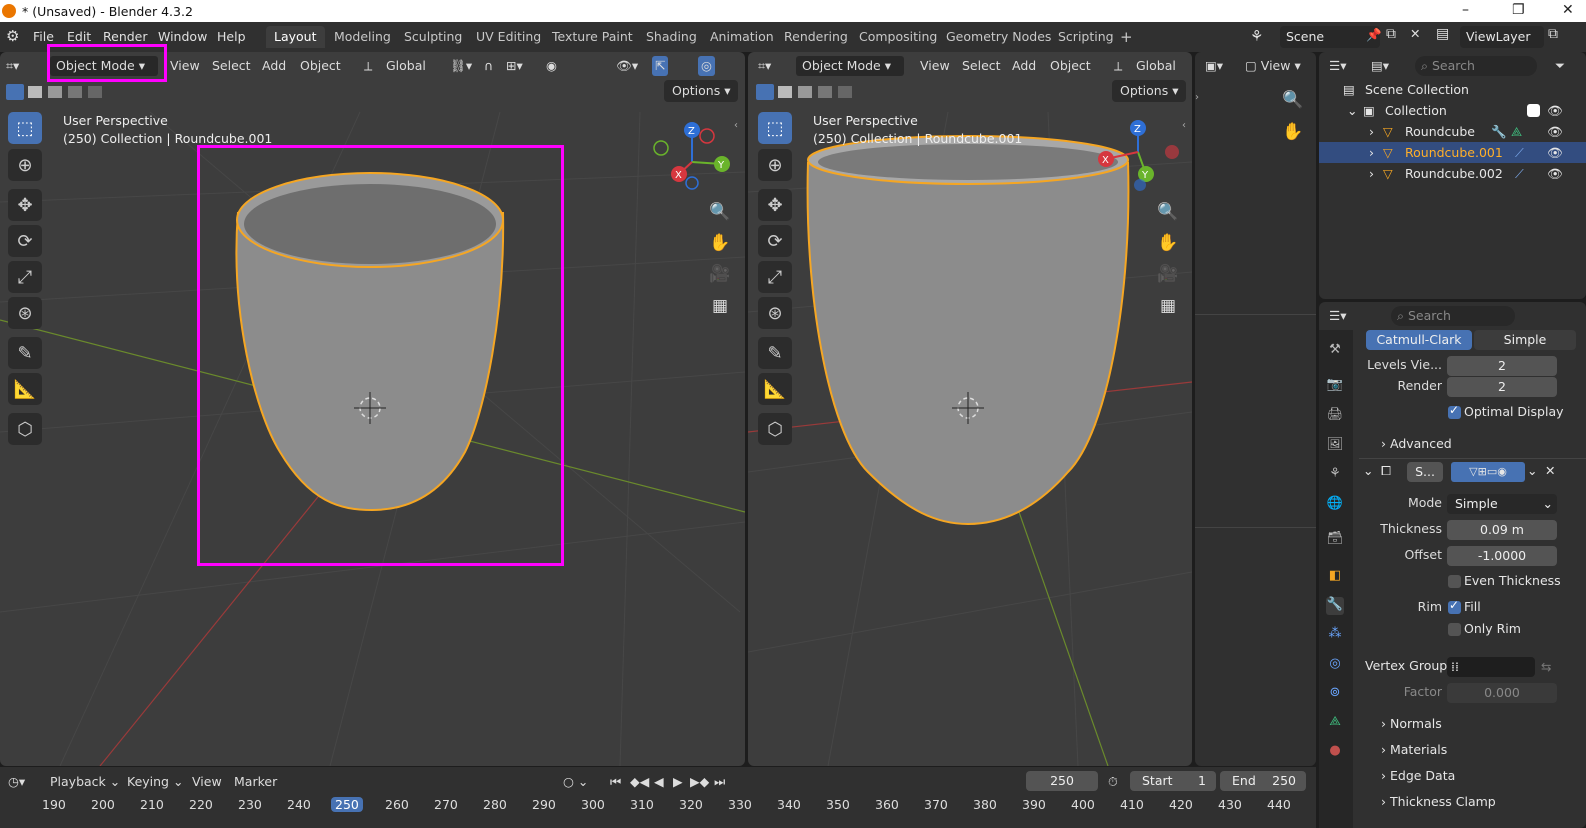  What do you see at coordinates (1491, 667) in the screenshot?
I see `vertex-group-field: ⁞⁞` at bounding box center [1491, 667].